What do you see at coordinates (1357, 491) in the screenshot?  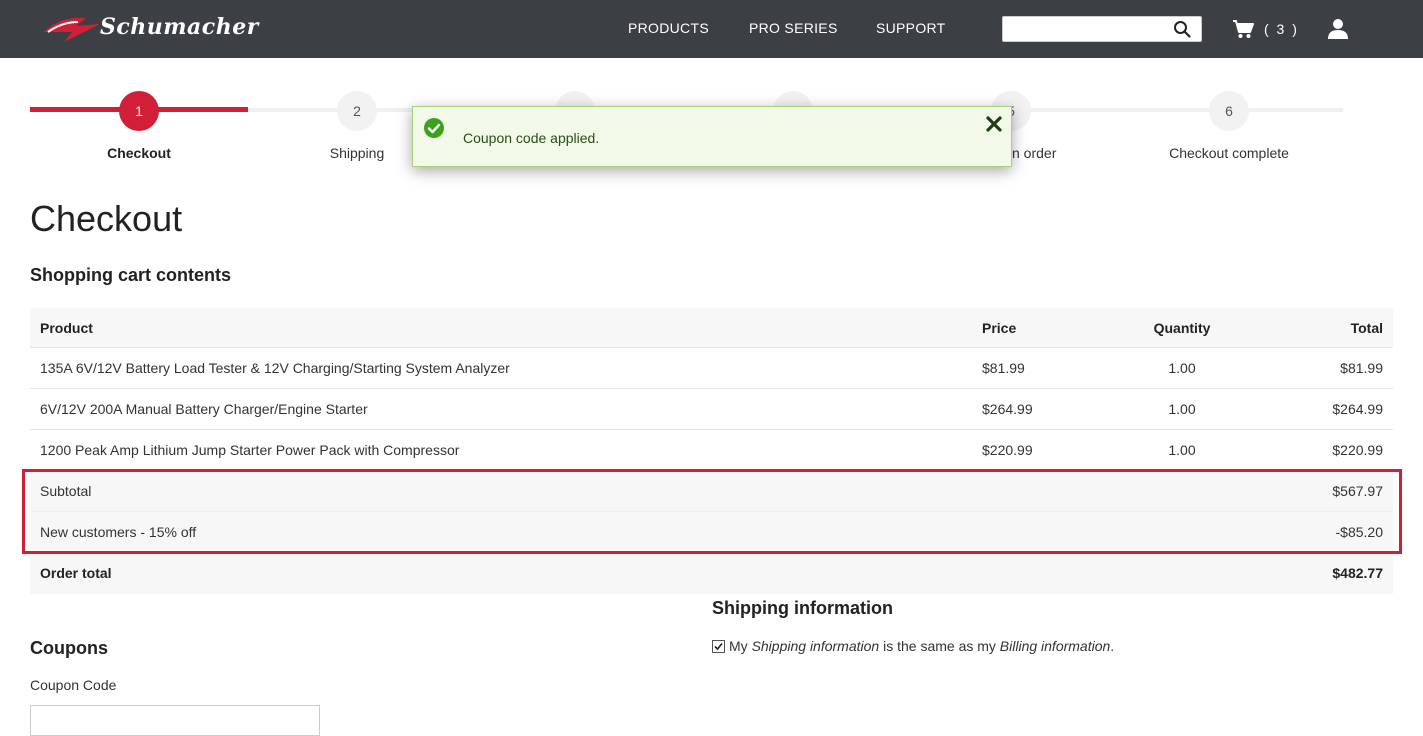 I see `subtotal-value: $567.97` at bounding box center [1357, 491].